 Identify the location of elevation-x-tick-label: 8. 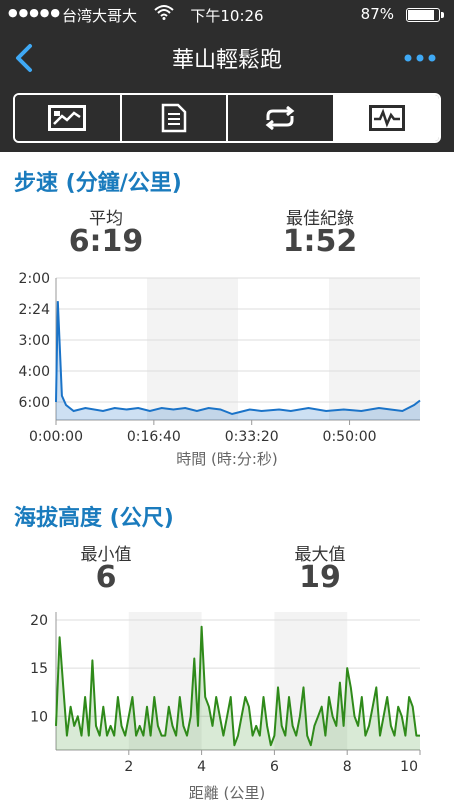
(347, 767).